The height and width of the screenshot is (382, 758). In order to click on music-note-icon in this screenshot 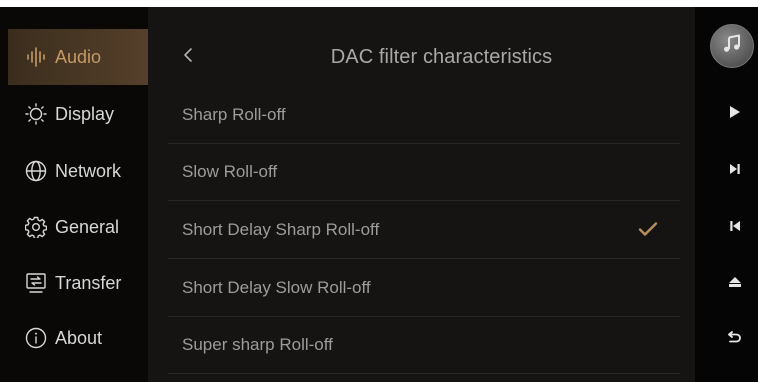, I will do `click(732, 46)`.